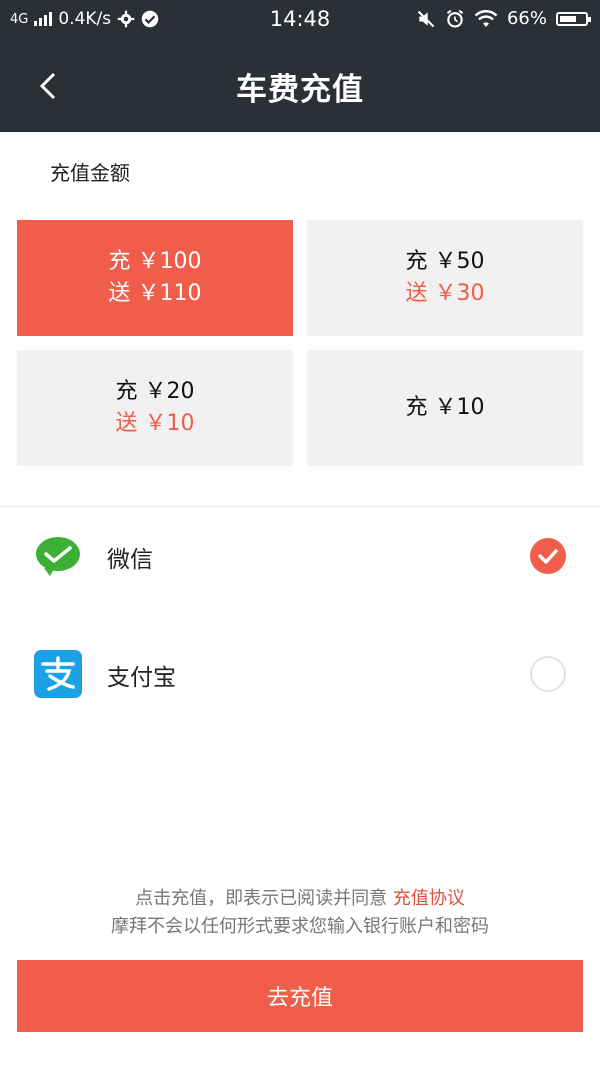  I want to click on section-divider, so click(300, 506).